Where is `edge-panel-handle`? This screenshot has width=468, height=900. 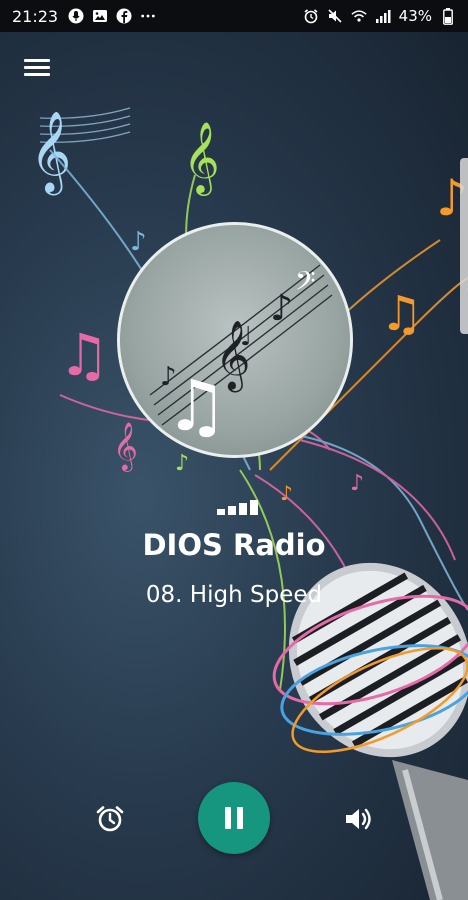 edge-panel-handle is located at coordinates (464, 246).